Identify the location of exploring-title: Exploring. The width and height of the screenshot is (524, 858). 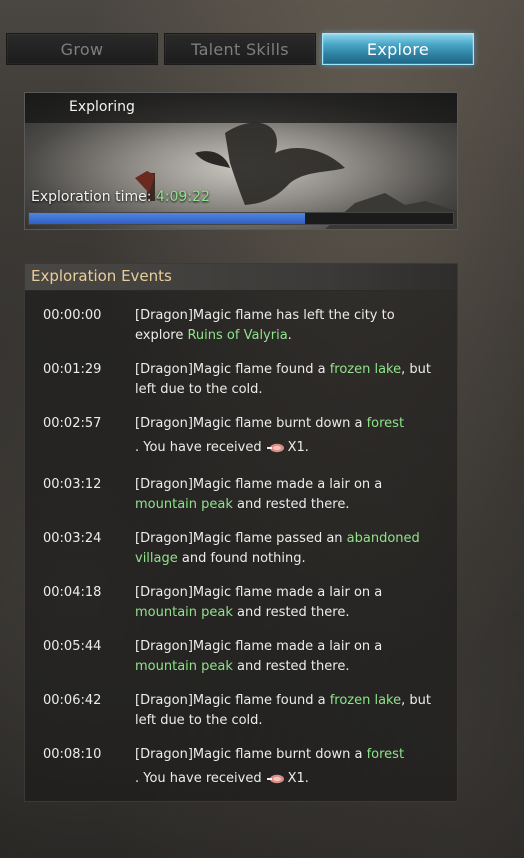
(102, 107).